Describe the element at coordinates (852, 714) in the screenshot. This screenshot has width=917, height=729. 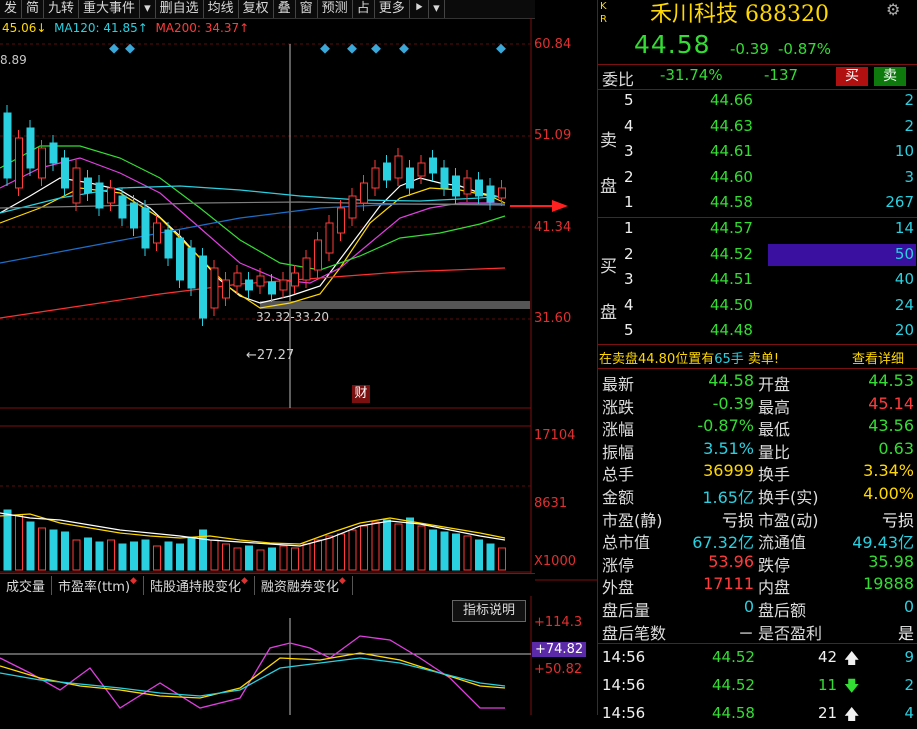
I see `up-arrow-icon: 🡅` at that location.